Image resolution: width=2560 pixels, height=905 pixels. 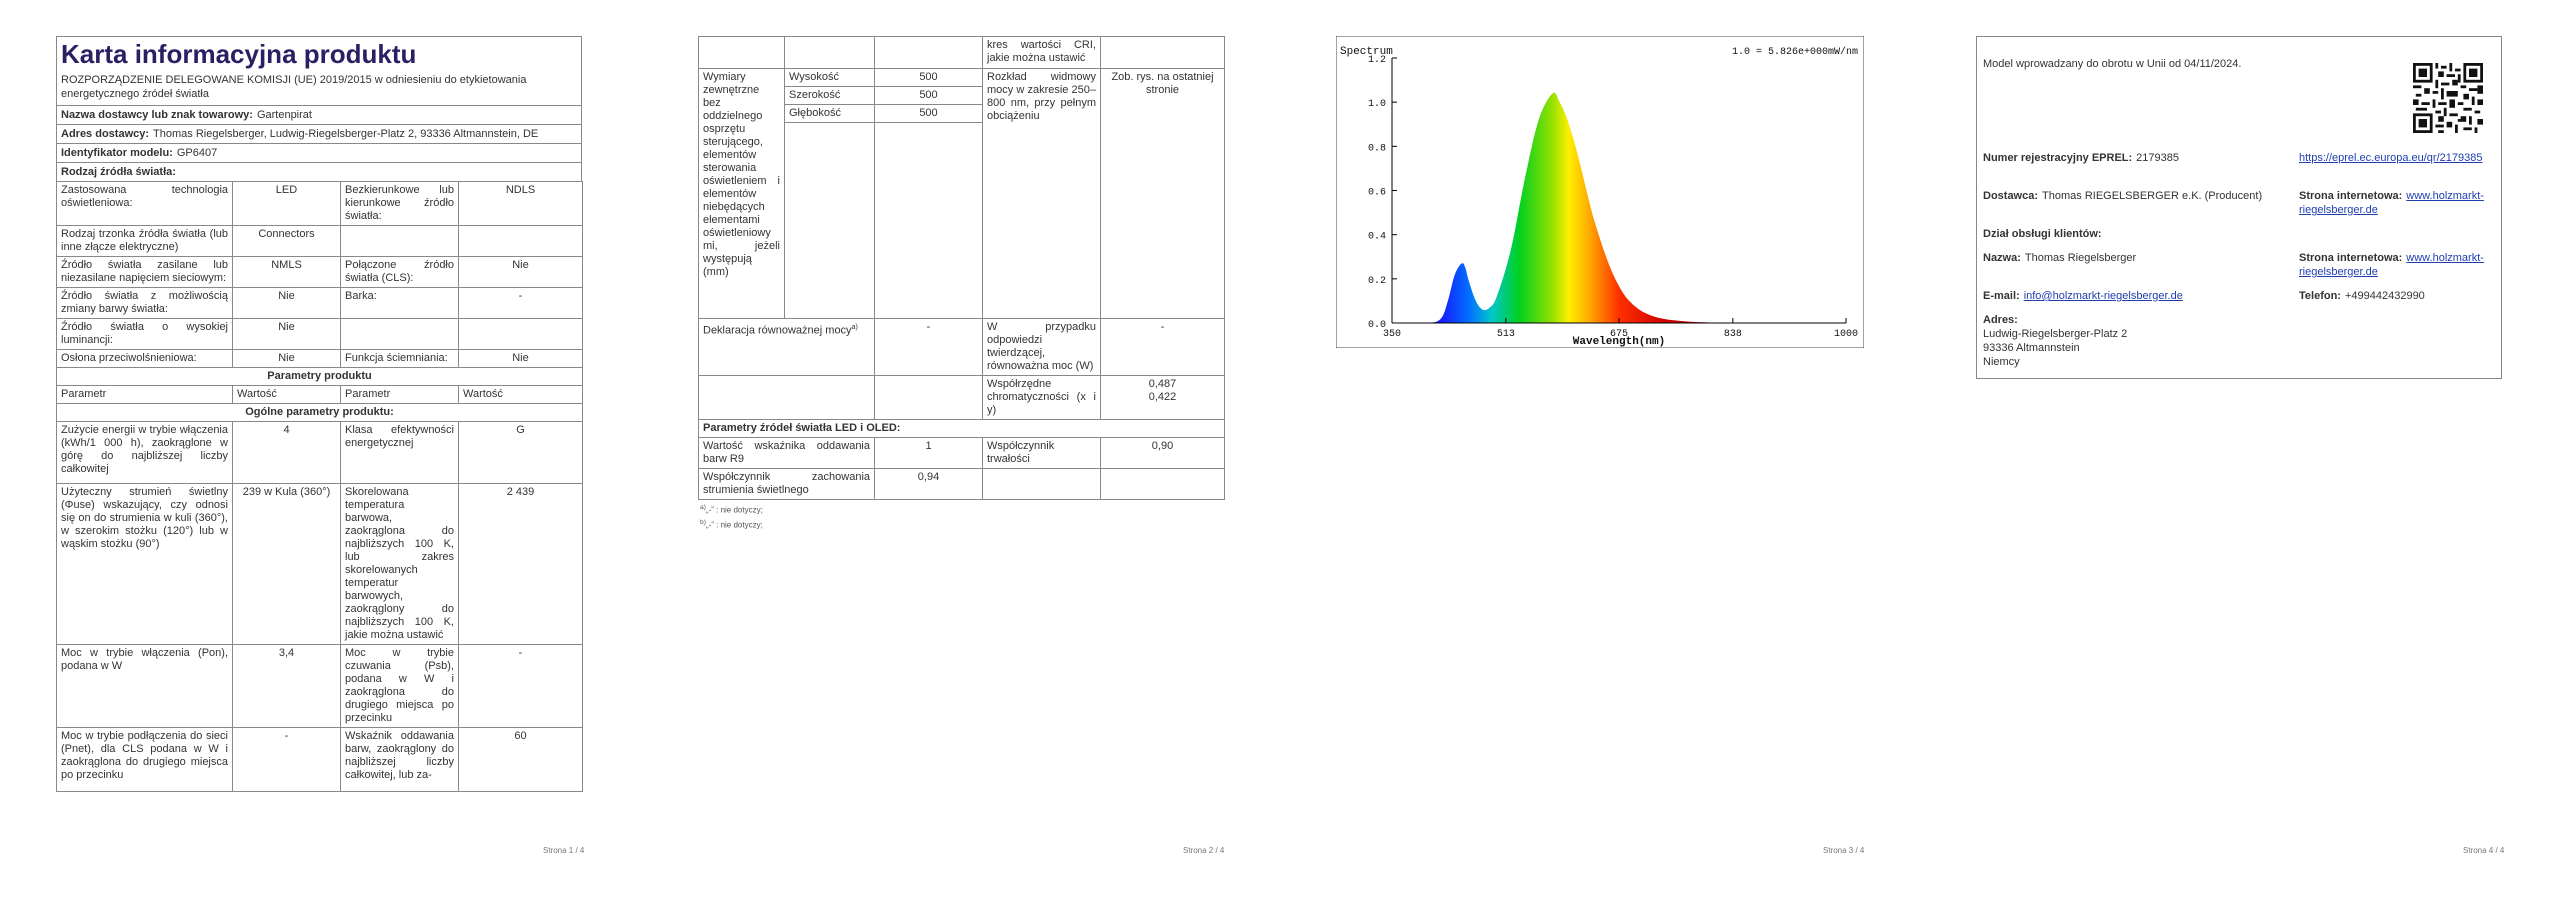 I want to click on address-line: Niemcy, so click(x=2001, y=362).